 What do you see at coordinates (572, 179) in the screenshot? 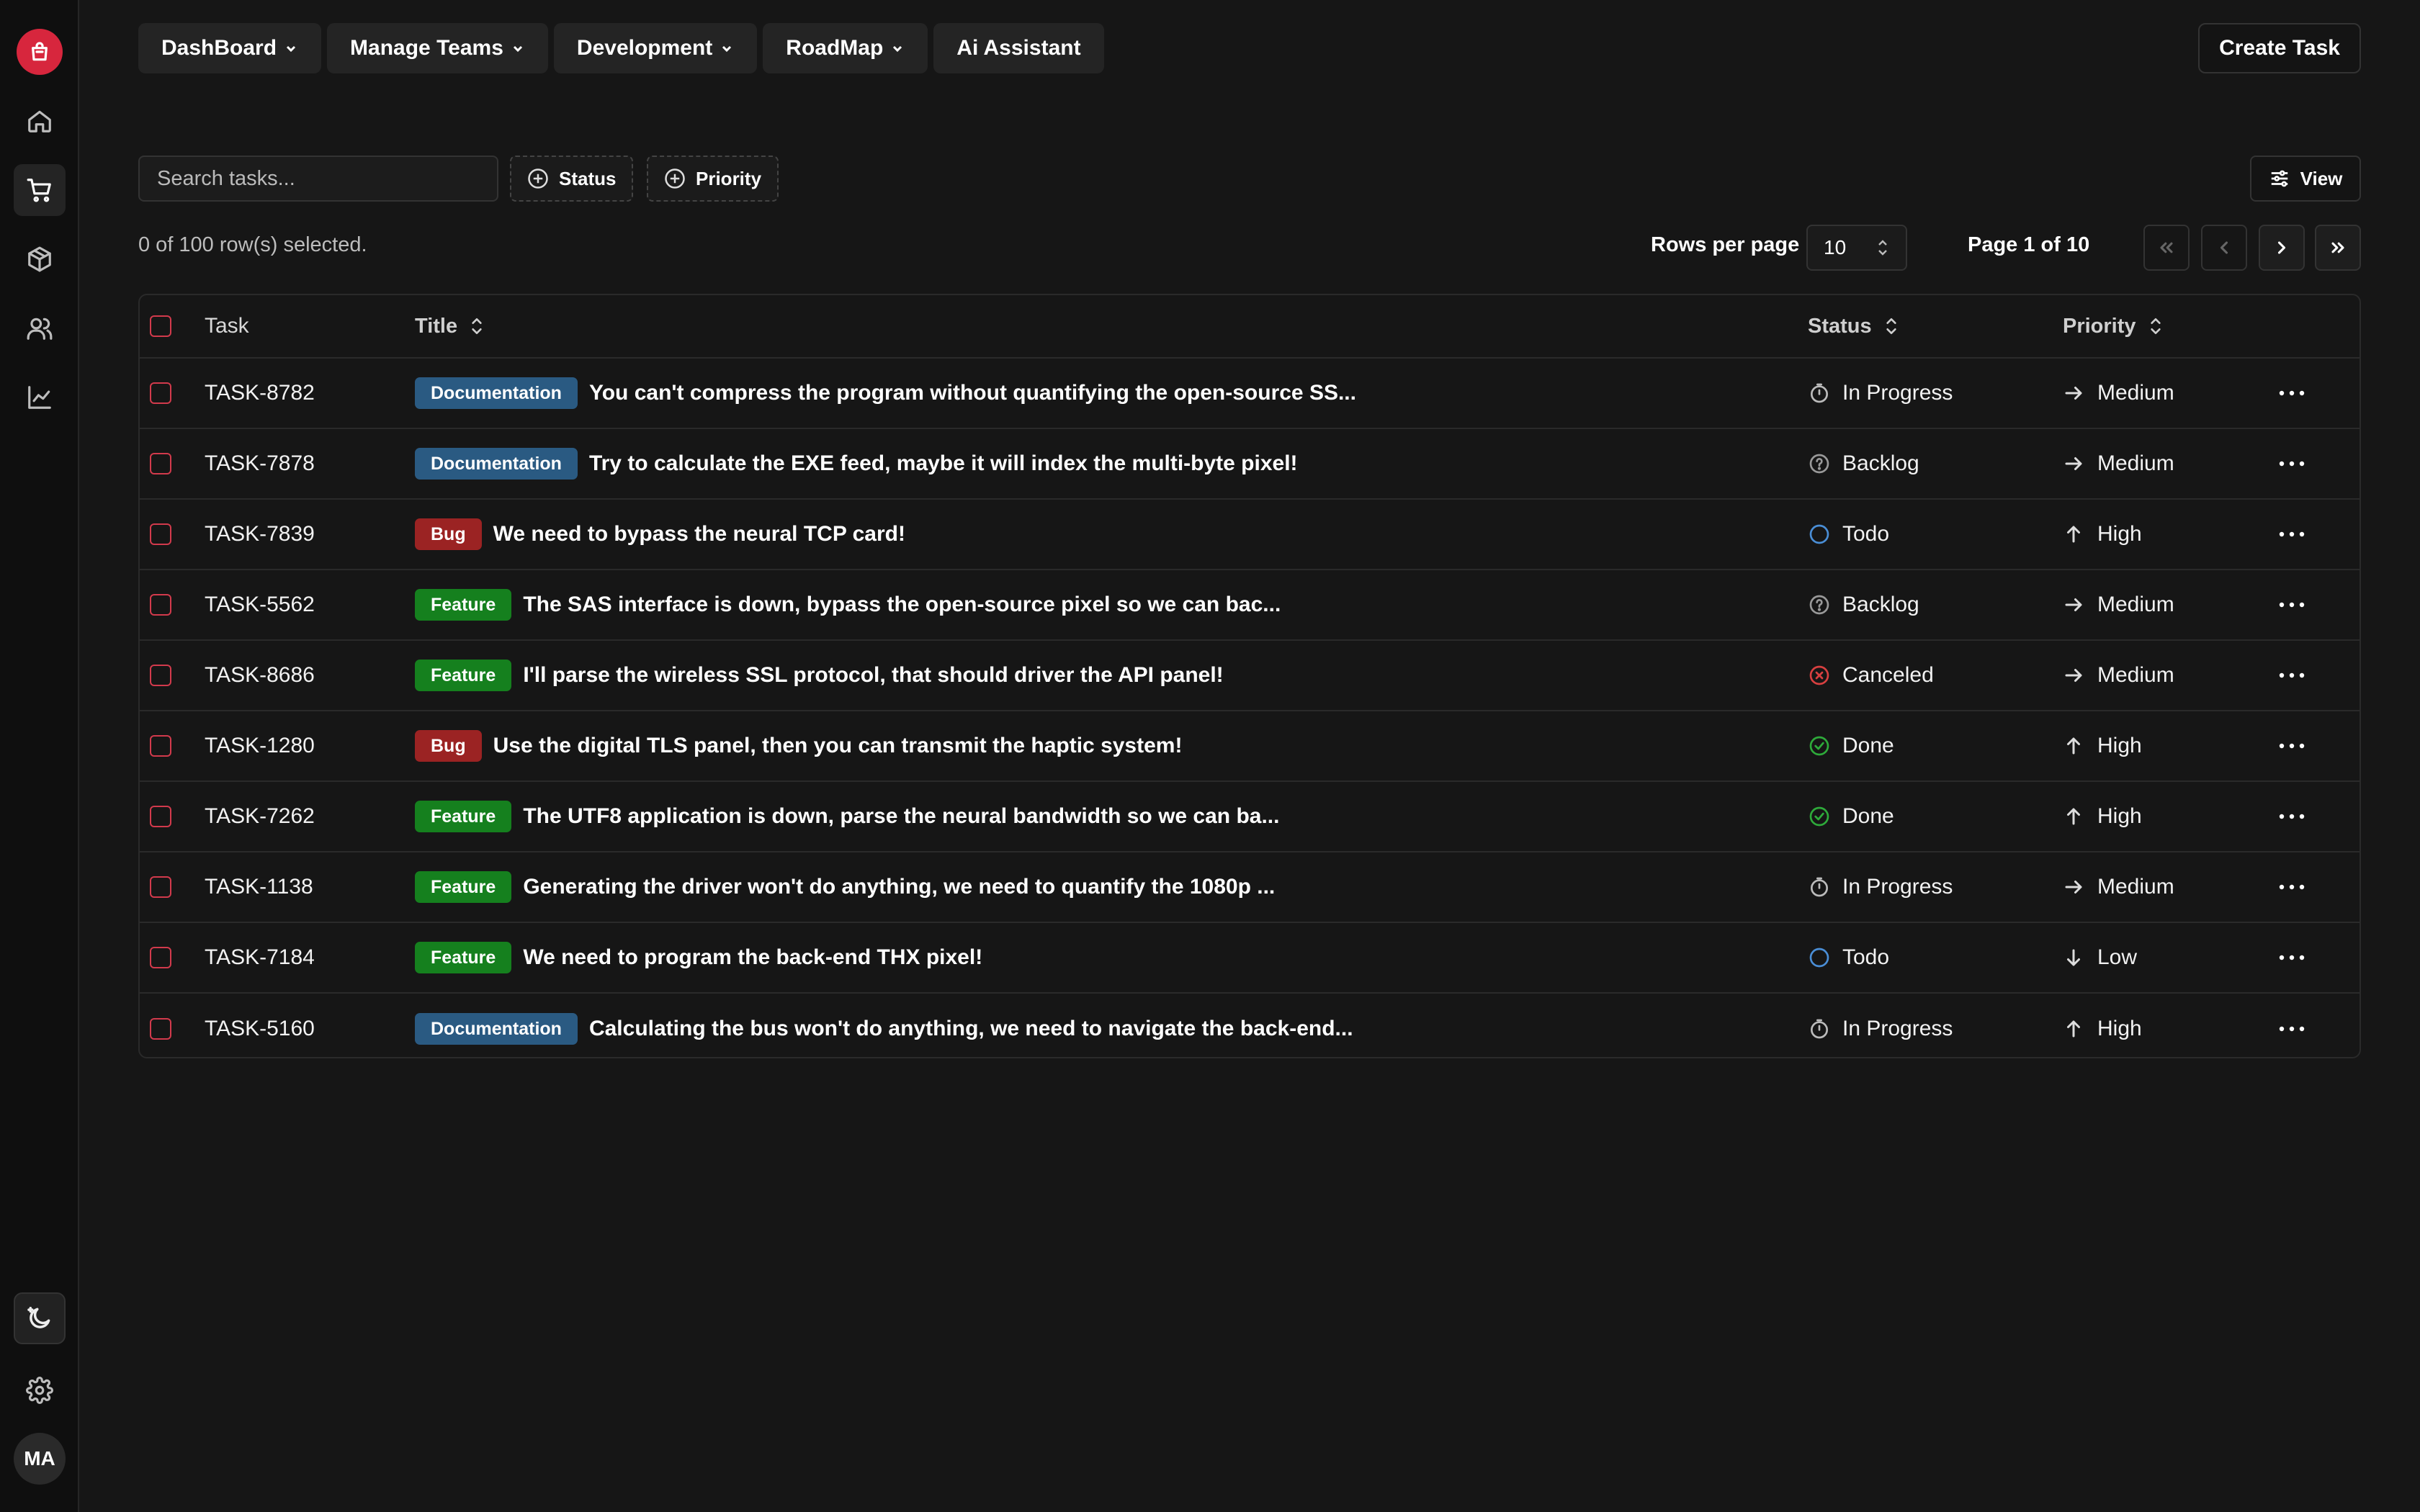
I see `status-filter-button: Status` at bounding box center [572, 179].